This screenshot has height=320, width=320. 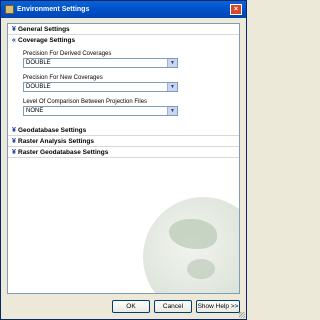 I want to click on cancel-button: Cancel, so click(x=173, y=306).